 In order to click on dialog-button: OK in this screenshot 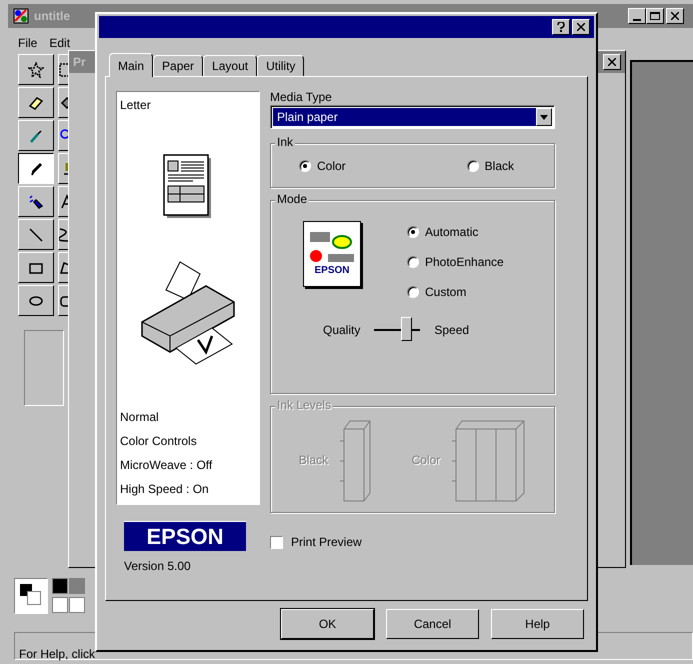, I will do `click(327, 624)`.